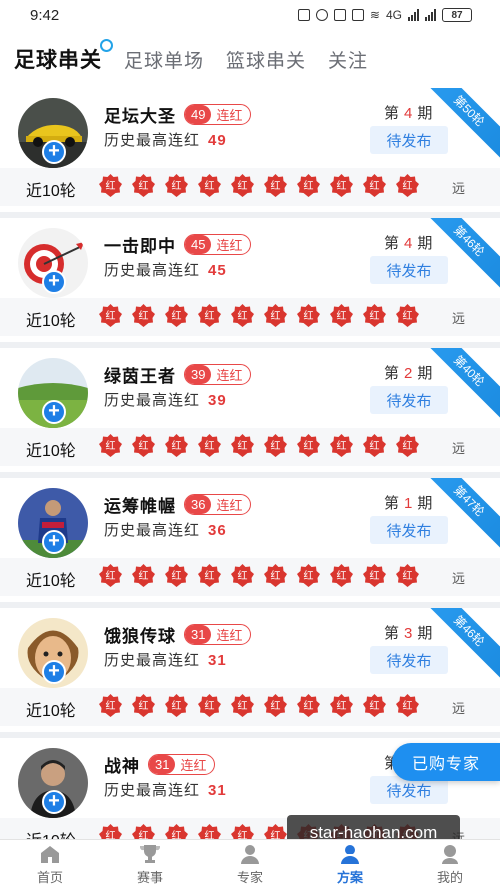 The width and height of the screenshot is (500, 889). Describe the element at coordinates (122, 766) in the screenshot. I see `expert-name: 战神` at that location.